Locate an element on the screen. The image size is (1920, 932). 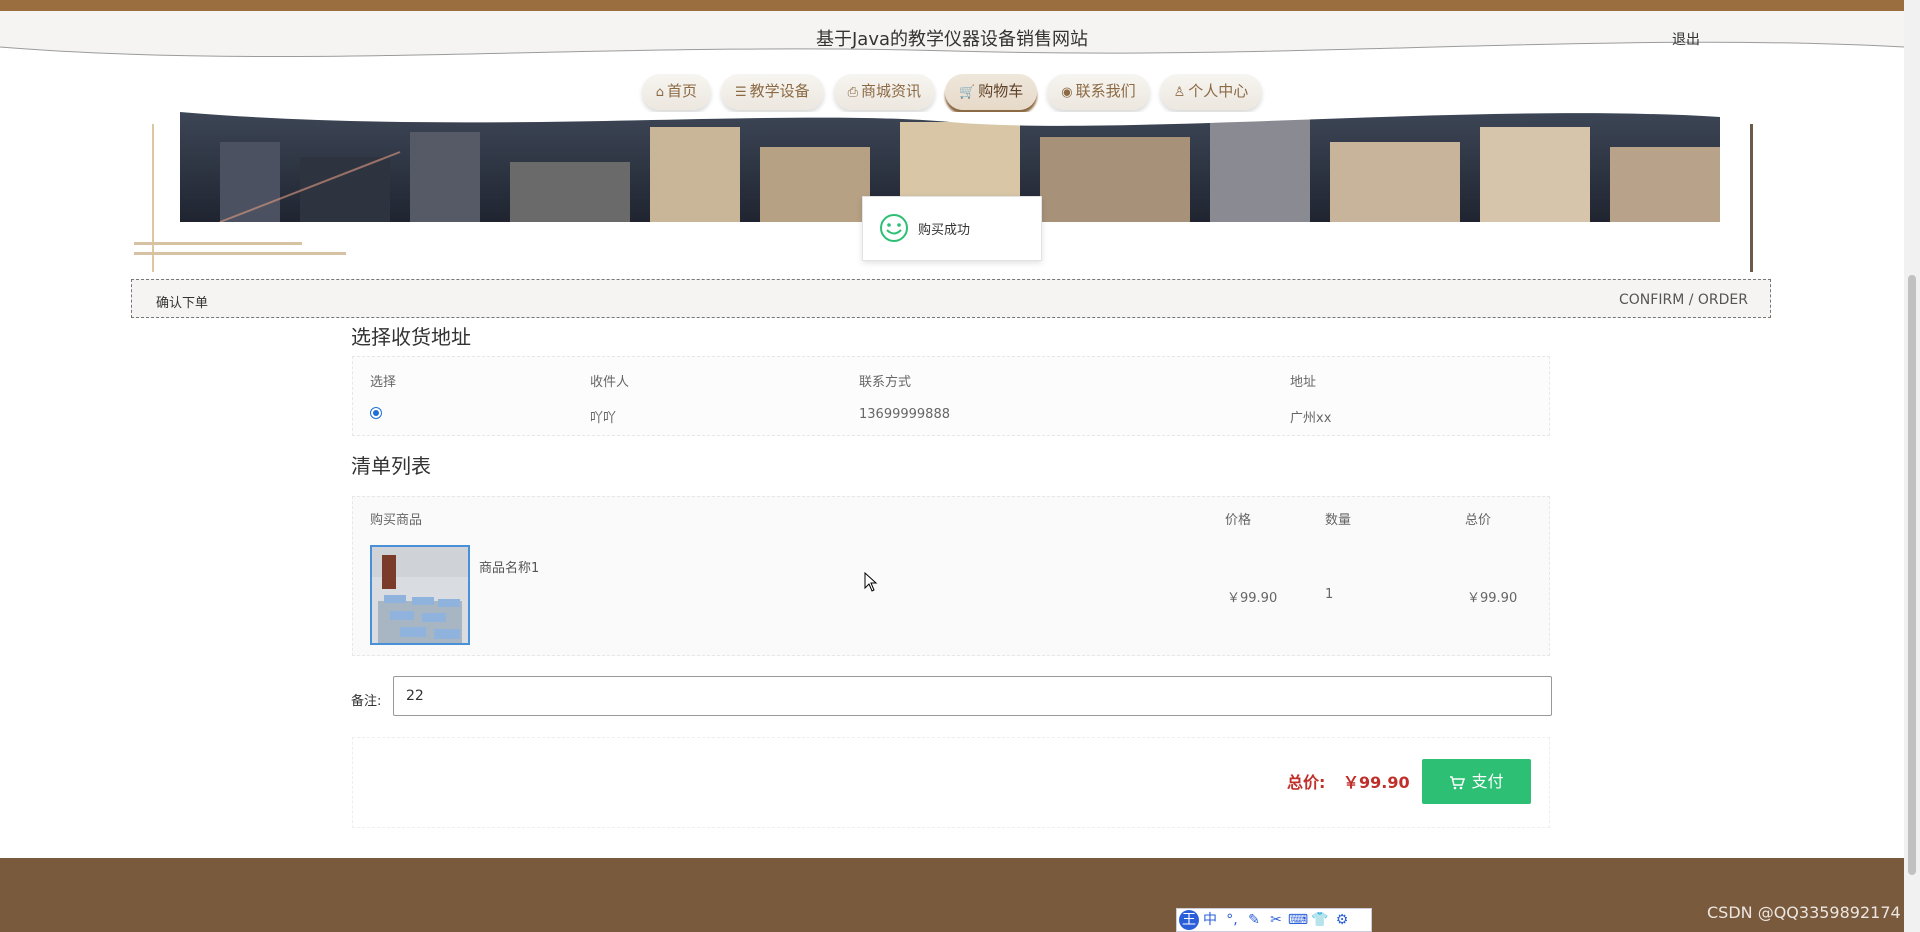
nav-profile-label: 个人中心 is located at coordinates (1218, 91).